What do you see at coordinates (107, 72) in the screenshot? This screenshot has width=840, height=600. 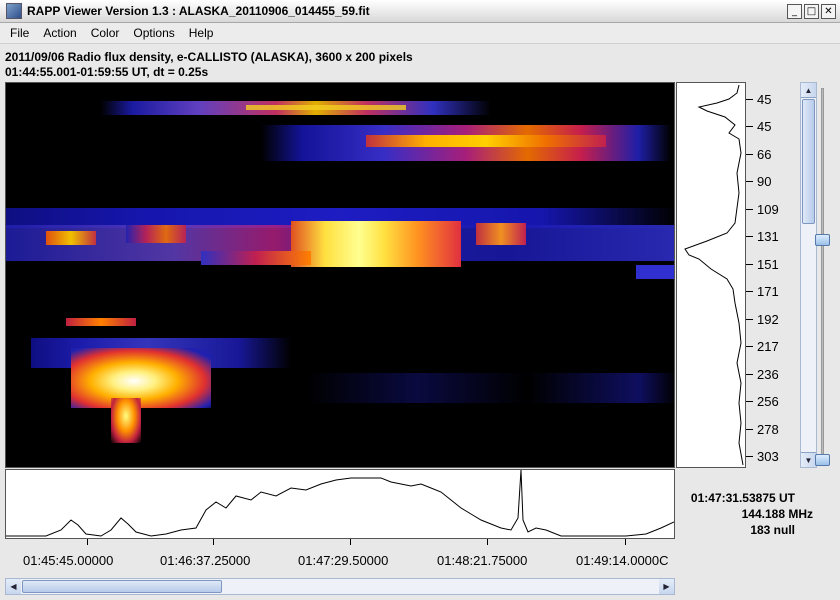 I see `info-line-2: 01:44:55.001-01:59:55 UT, dt = 0.25s` at bounding box center [107, 72].